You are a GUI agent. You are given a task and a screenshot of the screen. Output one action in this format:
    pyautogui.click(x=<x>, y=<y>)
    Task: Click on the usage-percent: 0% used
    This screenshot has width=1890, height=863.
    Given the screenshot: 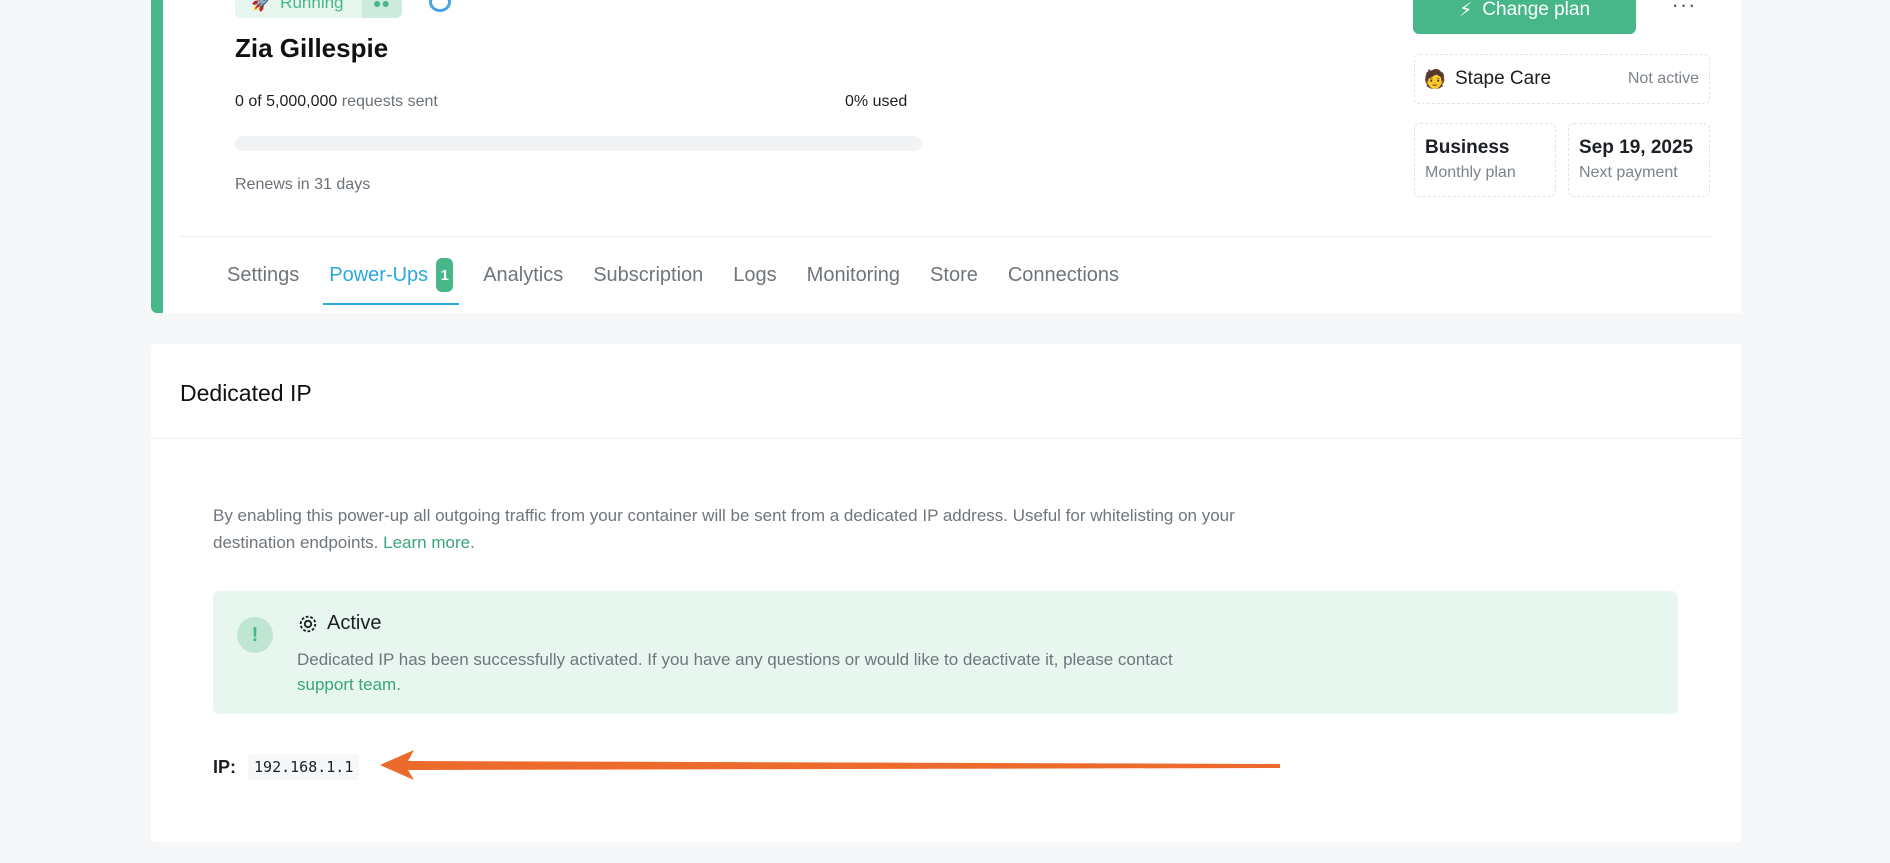 What is the action you would take?
    pyautogui.click(x=876, y=101)
    